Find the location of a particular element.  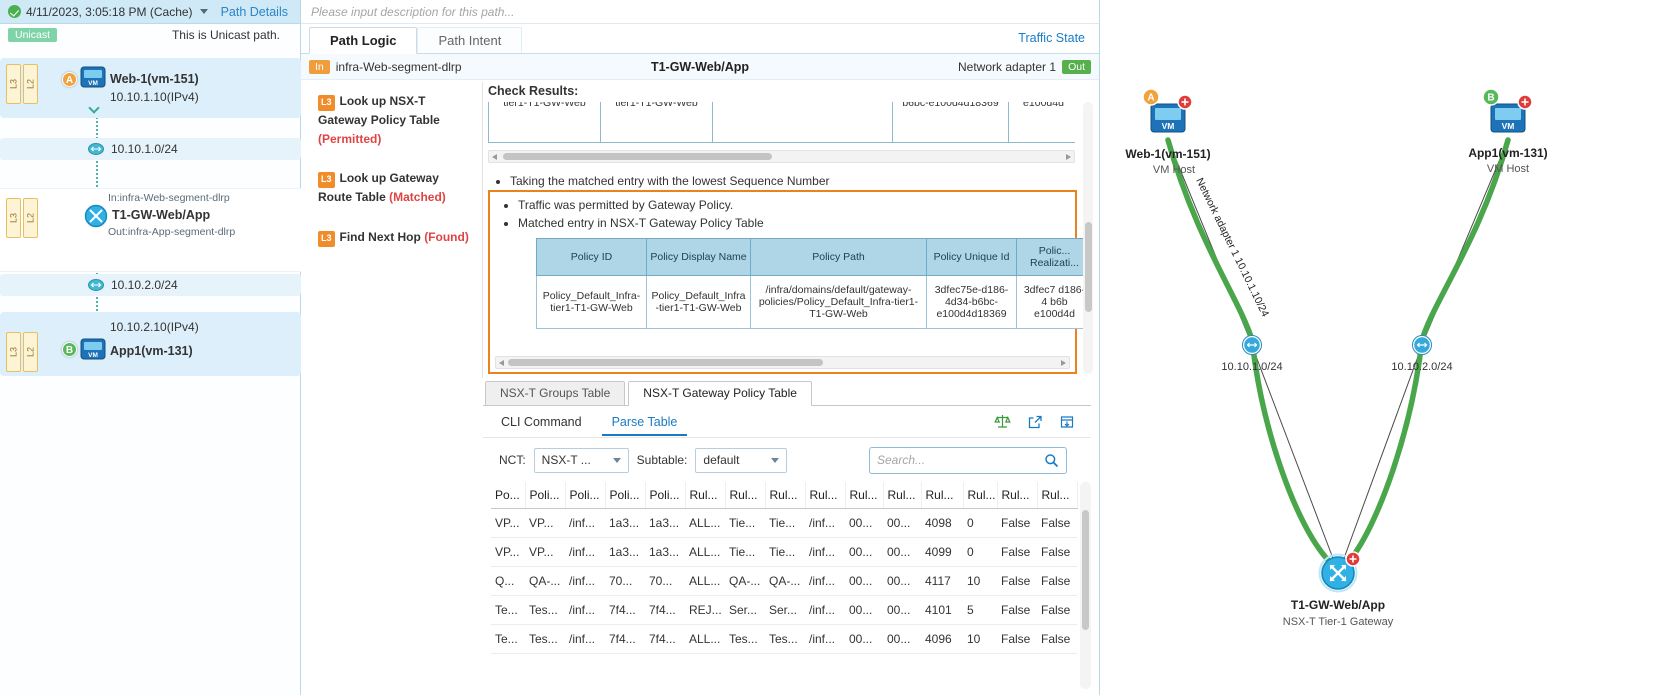

open-in-new-icon is located at coordinates (1035, 422).